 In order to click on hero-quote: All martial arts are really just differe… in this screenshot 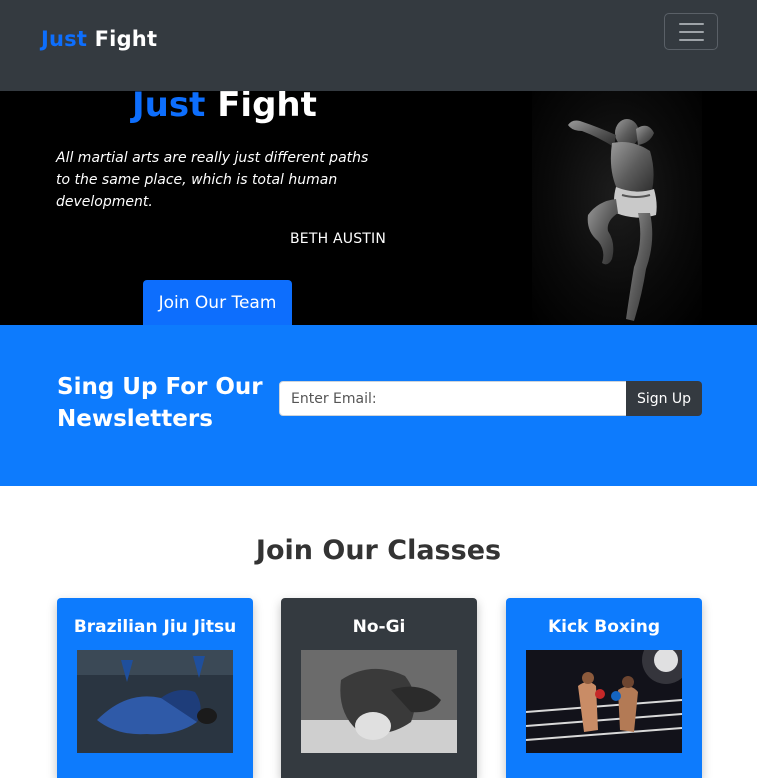, I will do `click(212, 180)`.